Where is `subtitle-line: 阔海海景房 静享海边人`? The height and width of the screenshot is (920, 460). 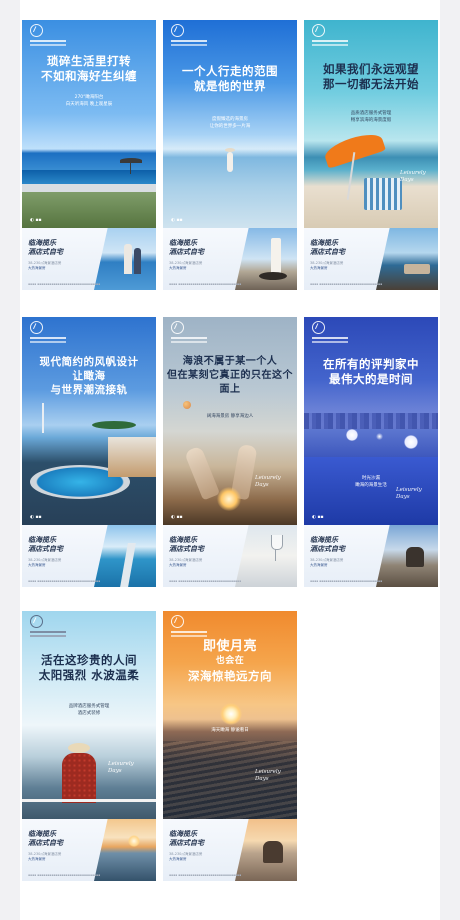
subtitle-line: 阔海海景房 静享海边人 is located at coordinates (230, 416).